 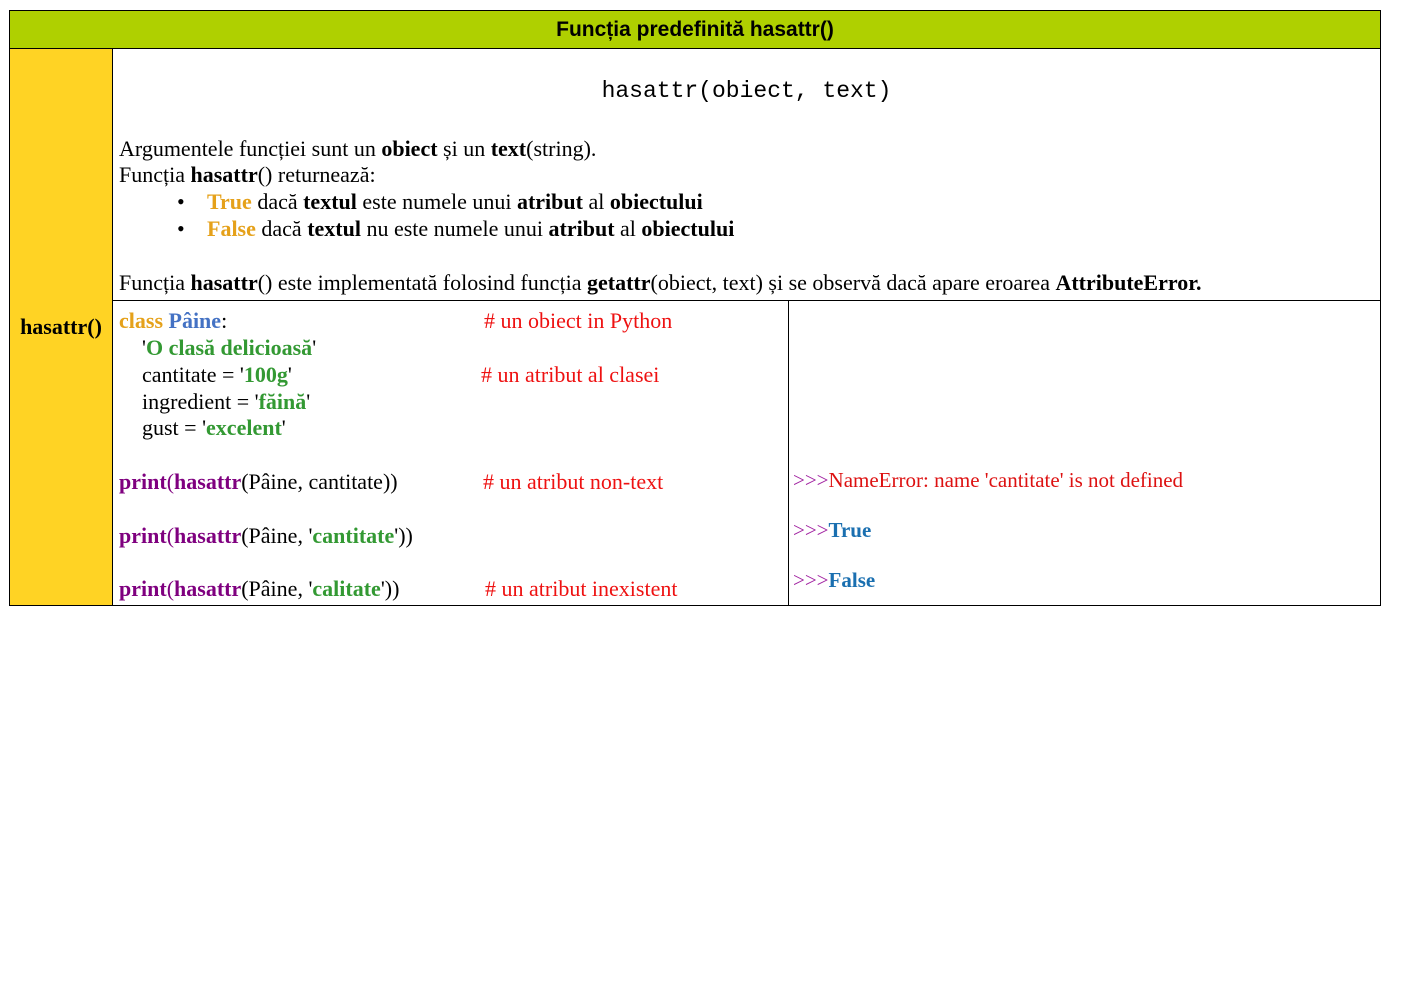 What do you see at coordinates (214, 427) in the screenshot?
I see `code-line-gust: gust = 'excelent'` at bounding box center [214, 427].